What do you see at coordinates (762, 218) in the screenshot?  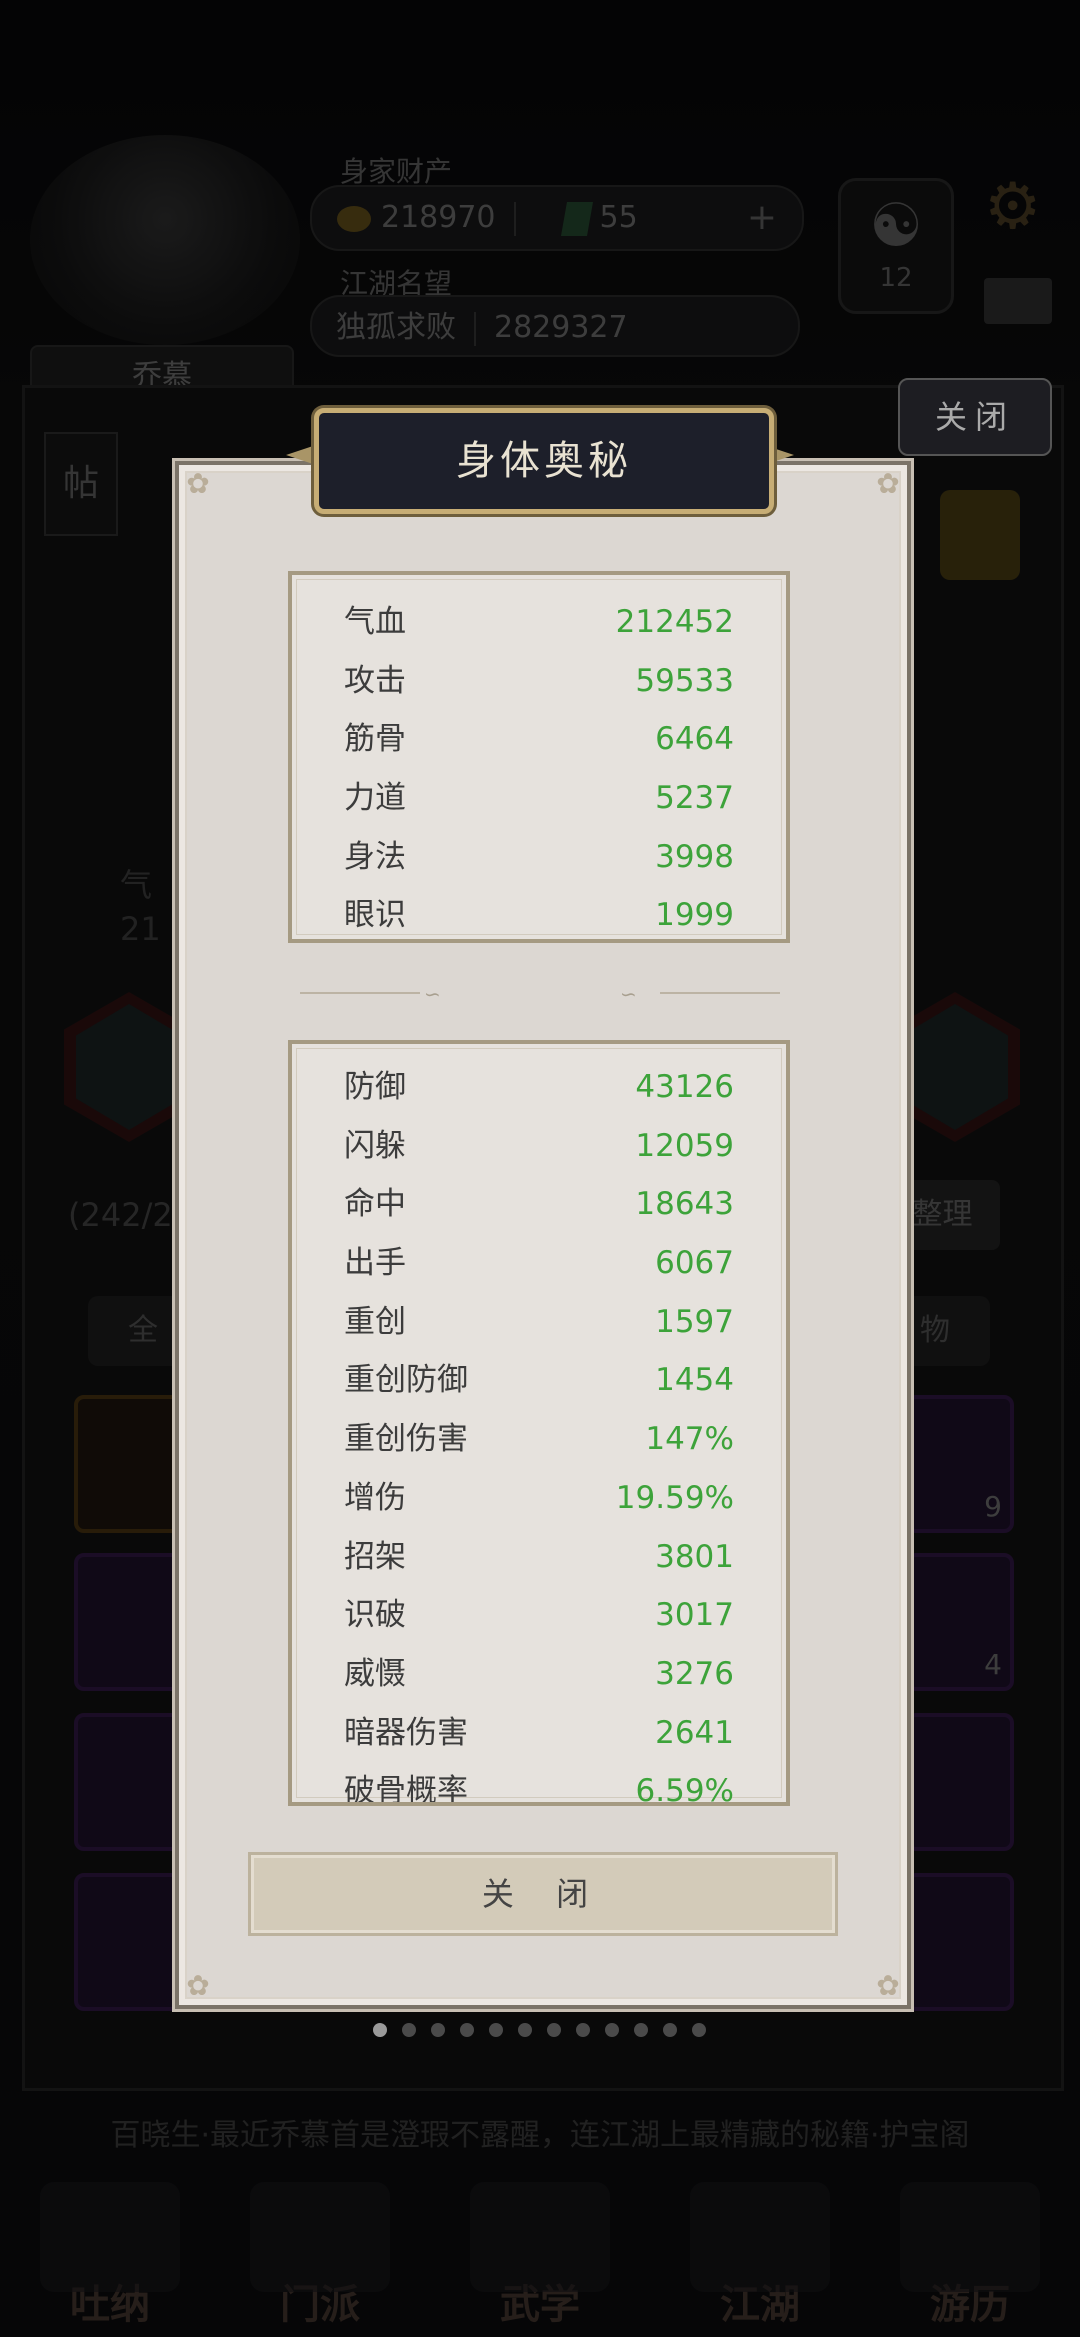 I see `add-currency-button: +` at bounding box center [762, 218].